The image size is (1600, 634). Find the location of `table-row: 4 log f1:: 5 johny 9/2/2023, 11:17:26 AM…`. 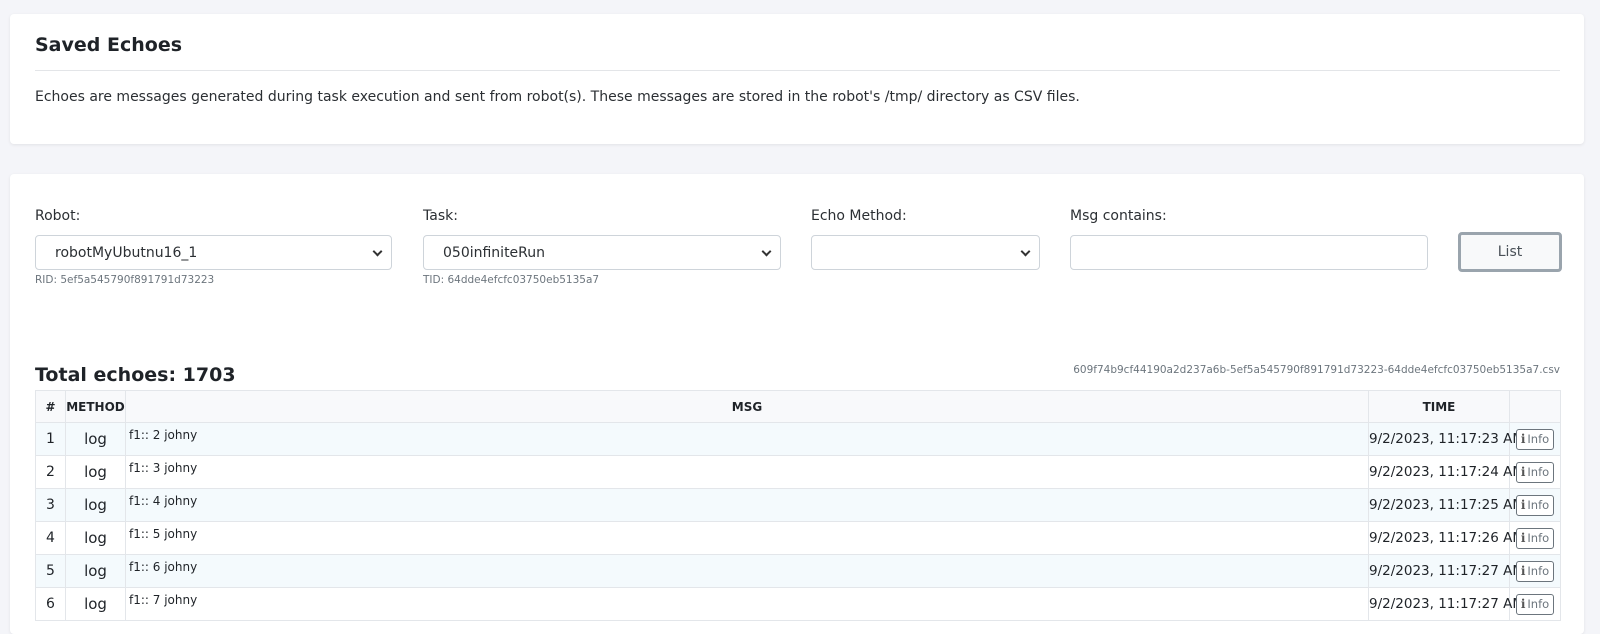

table-row: 4 log f1:: 5 johny 9/2/2023, 11:17:26 AM… is located at coordinates (798, 538).